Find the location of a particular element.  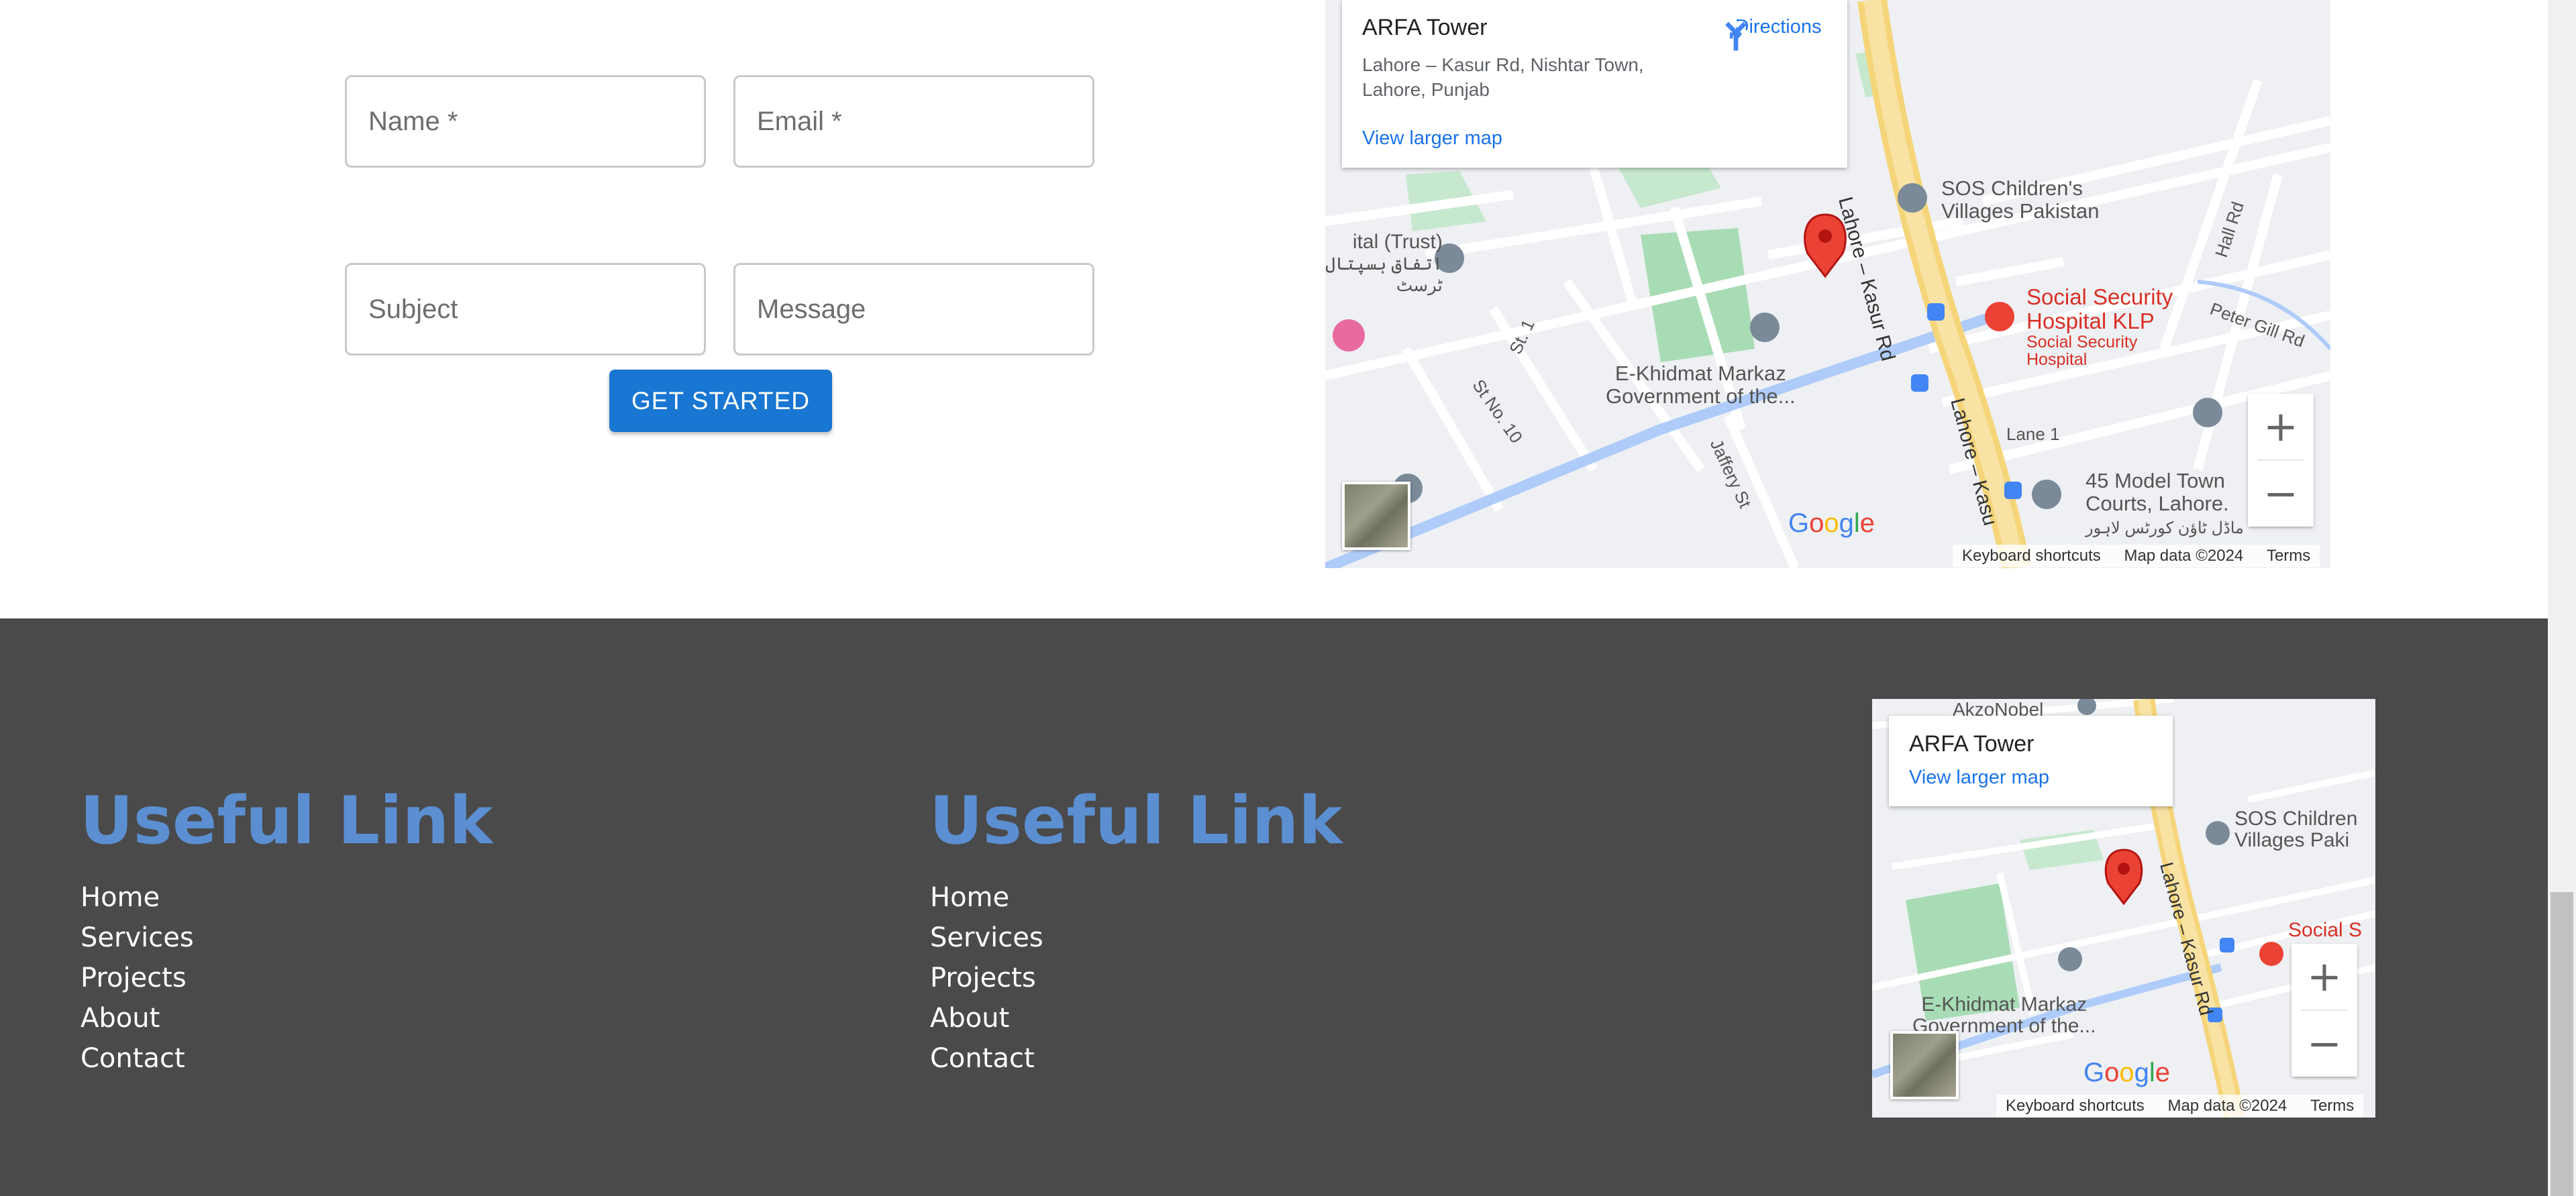

map-label-sos: SOS Children's Villages Pakistan is located at coordinates (2020, 200).